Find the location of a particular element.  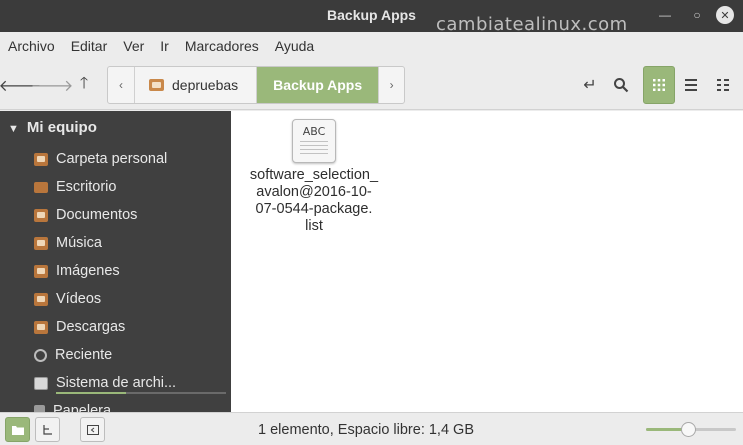

sidebar-item-reciente: Reciente is located at coordinates (129, 355).